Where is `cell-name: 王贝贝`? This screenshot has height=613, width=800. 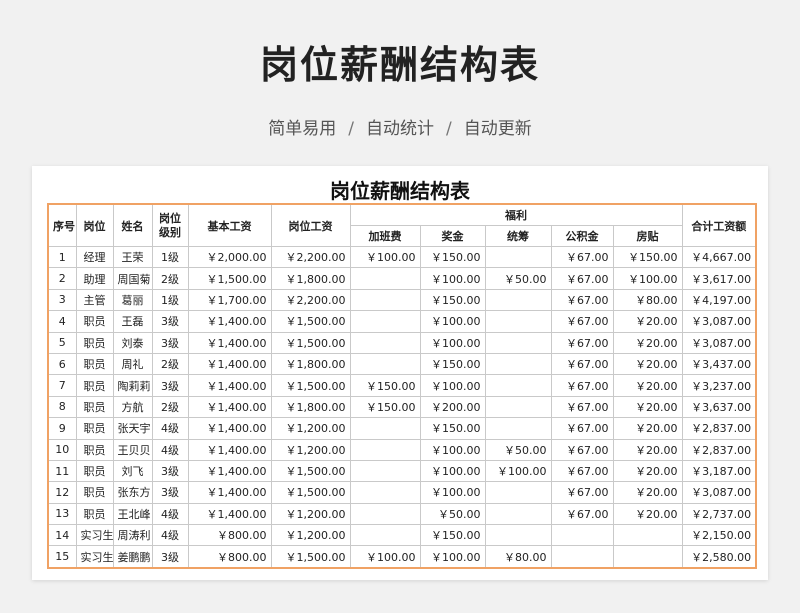 cell-name: 王贝贝 is located at coordinates (132, 449).